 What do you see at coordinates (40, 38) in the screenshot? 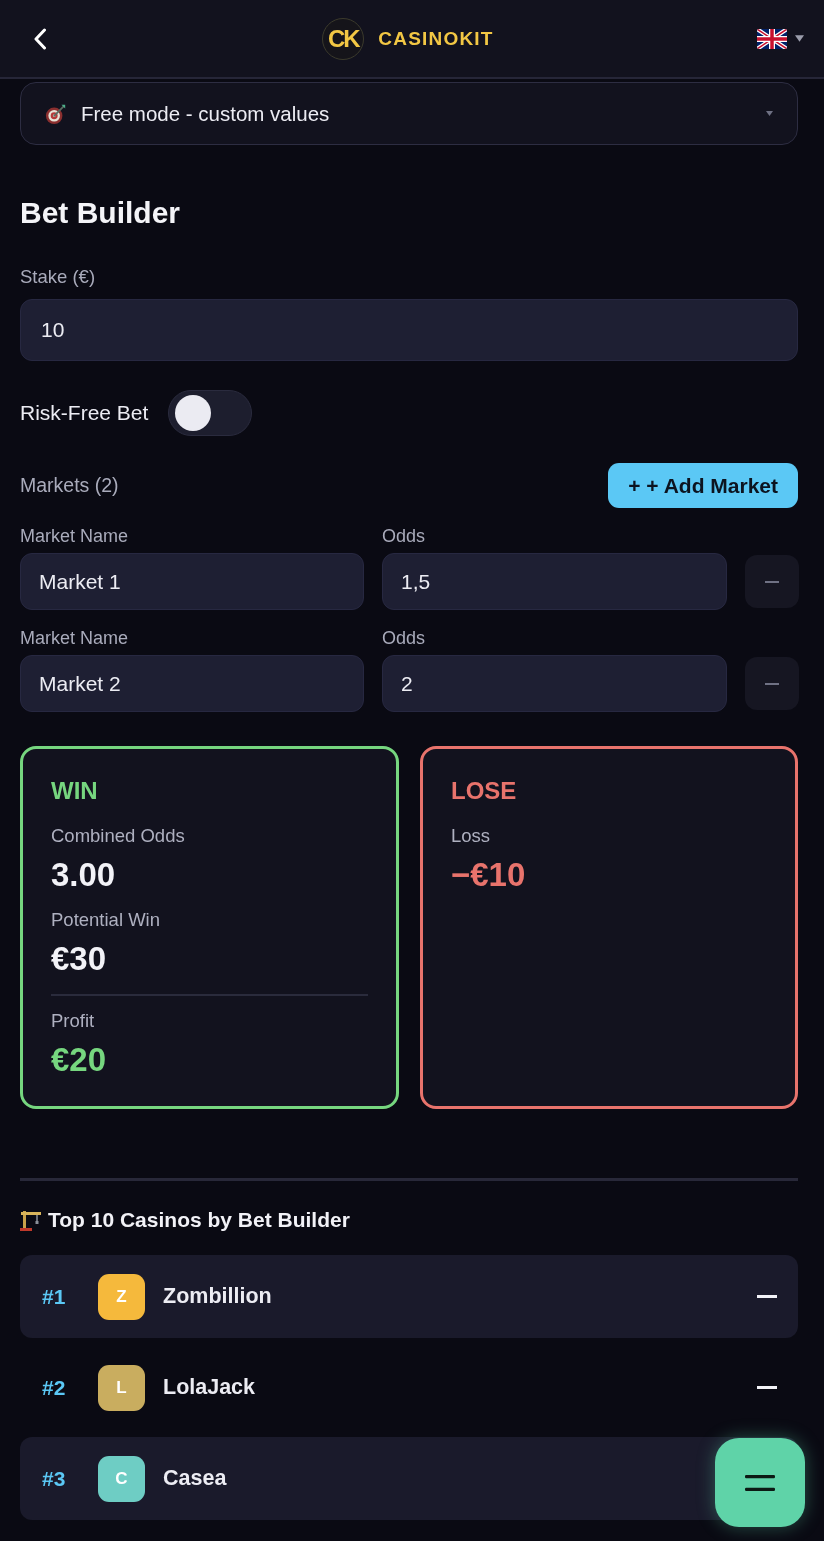
I see `back-icon` at bounding box center [40, 38].